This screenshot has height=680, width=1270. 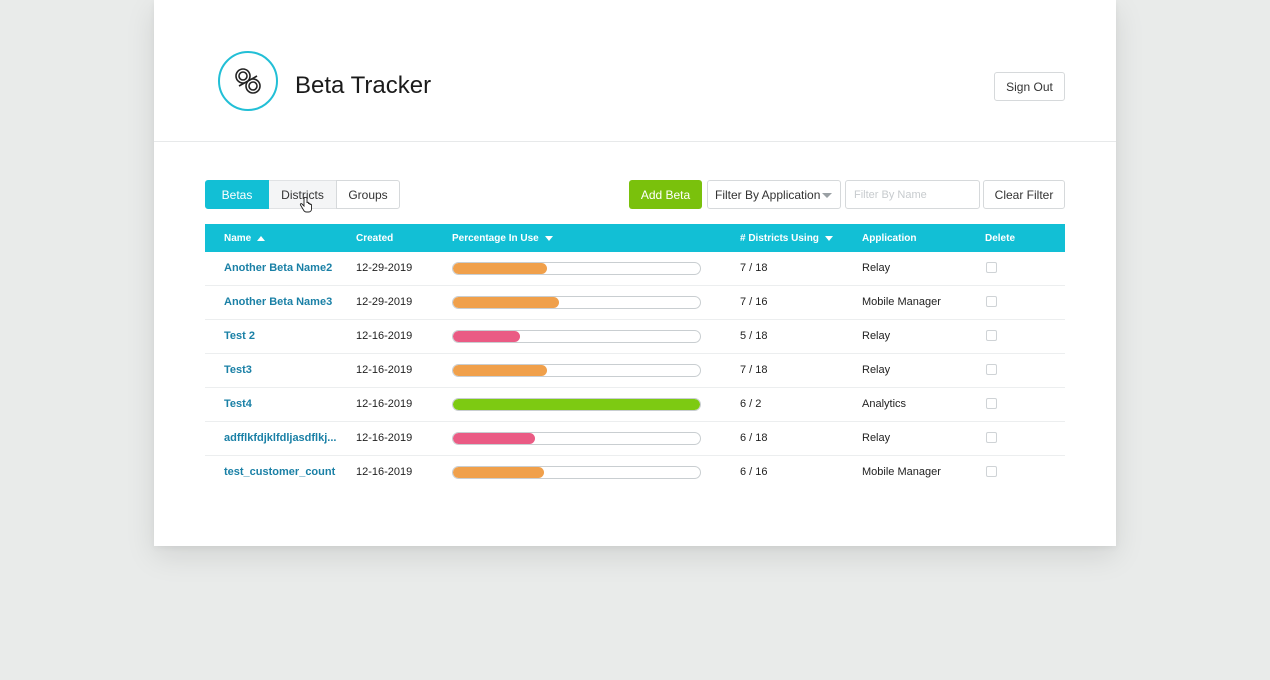 I want to click on beta-name-link: Test4, so click(x=285, y=404).